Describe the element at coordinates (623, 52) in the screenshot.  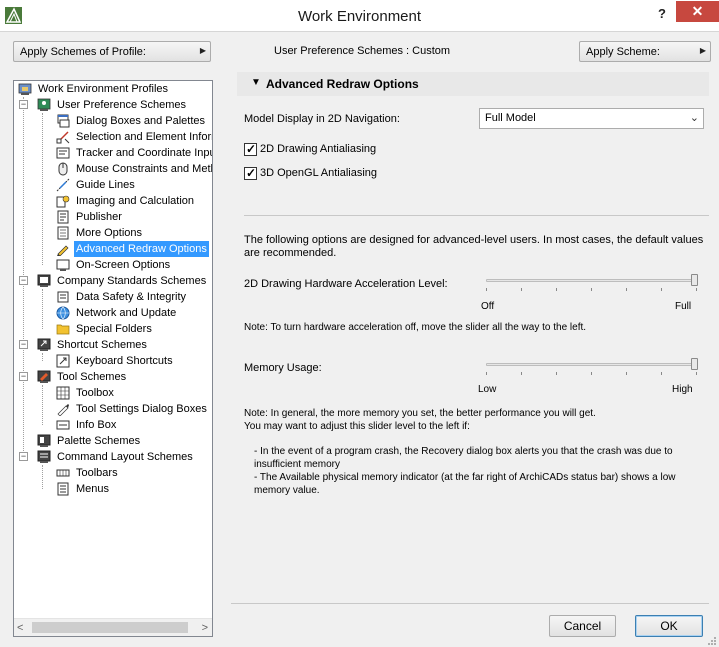
I see `apply-scheme-label: Apply Scheme:` at that location.